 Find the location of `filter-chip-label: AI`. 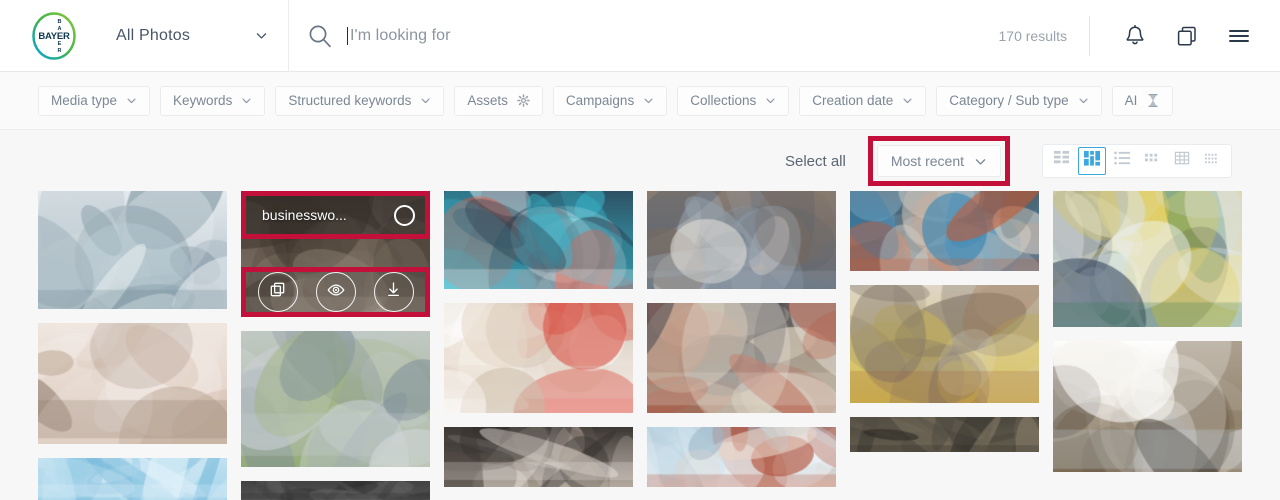

filter-chip-label: AI is located at coordinates (1131, 100).